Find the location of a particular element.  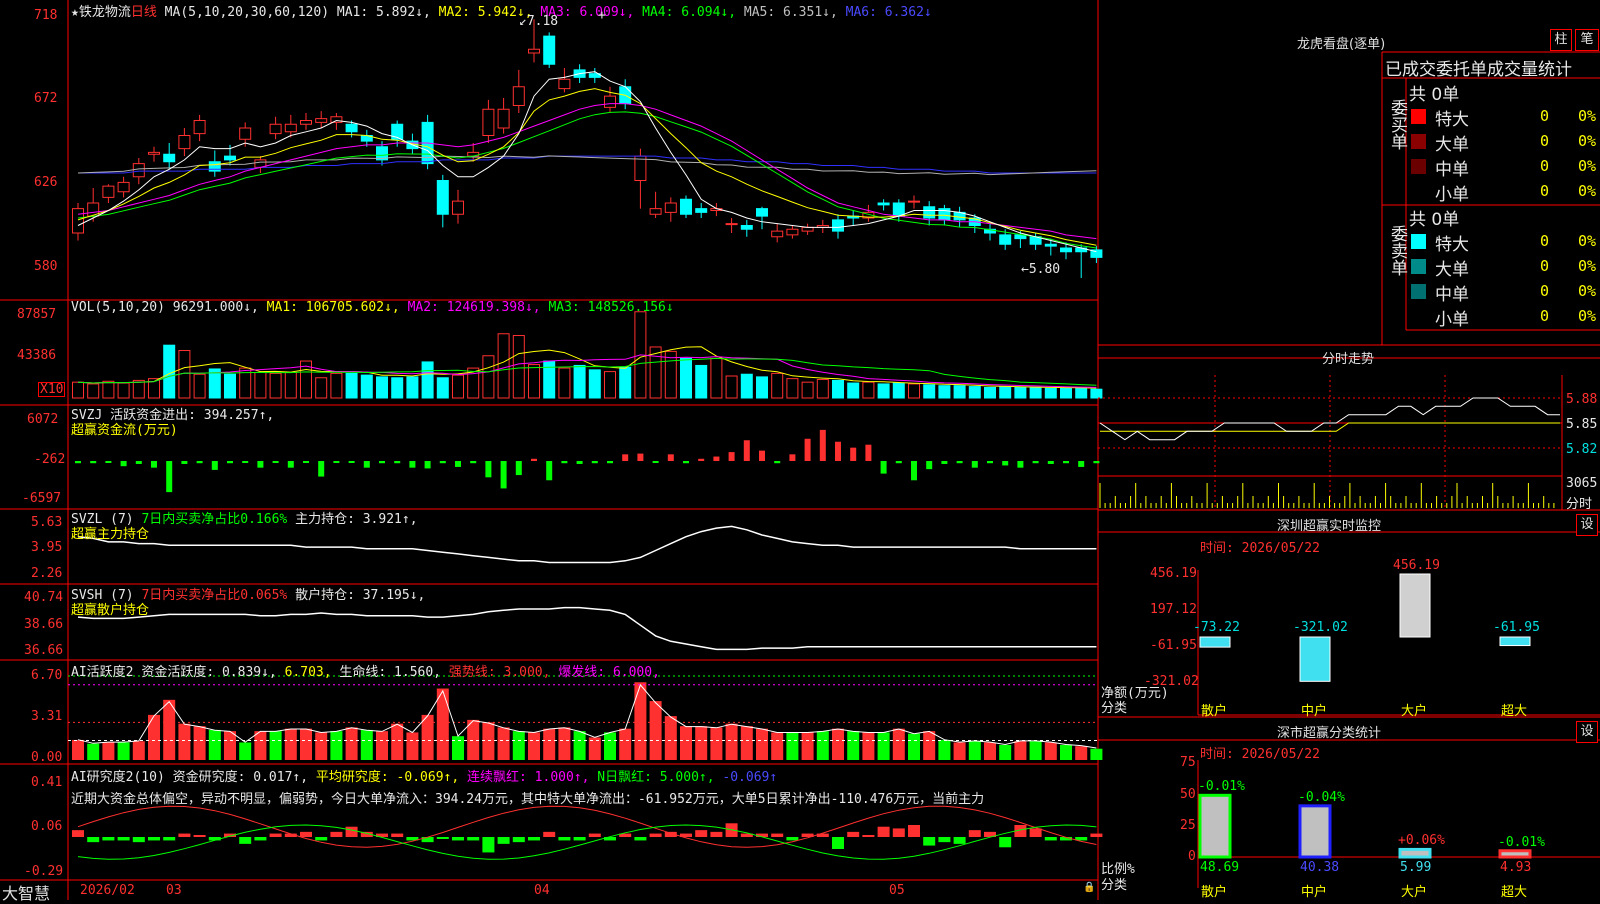

fenshi-unit: 分时 is located at coordinates (1579, 504).